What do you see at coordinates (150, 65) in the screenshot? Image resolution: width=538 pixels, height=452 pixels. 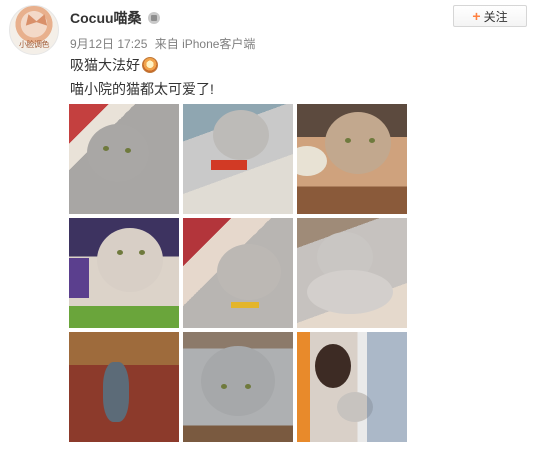 I see `cat-emoji-icon` at bounding box center [150, 65].